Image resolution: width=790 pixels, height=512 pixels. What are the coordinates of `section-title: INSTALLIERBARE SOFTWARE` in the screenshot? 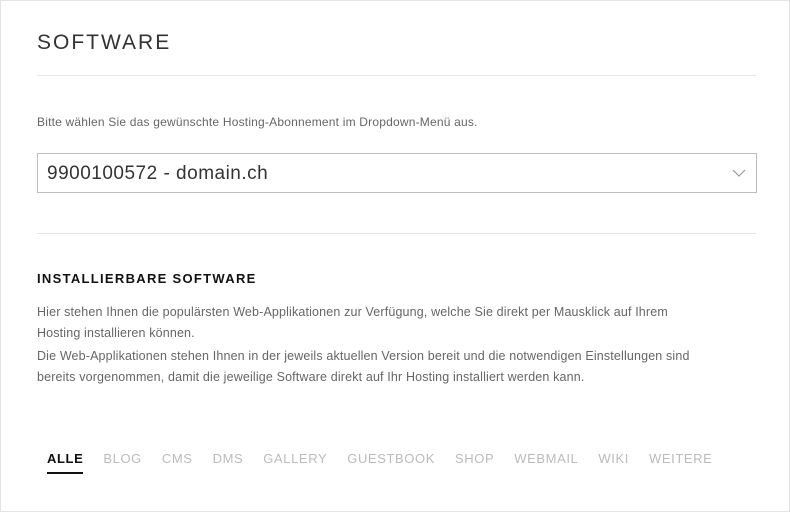 It's located at (147, 278).